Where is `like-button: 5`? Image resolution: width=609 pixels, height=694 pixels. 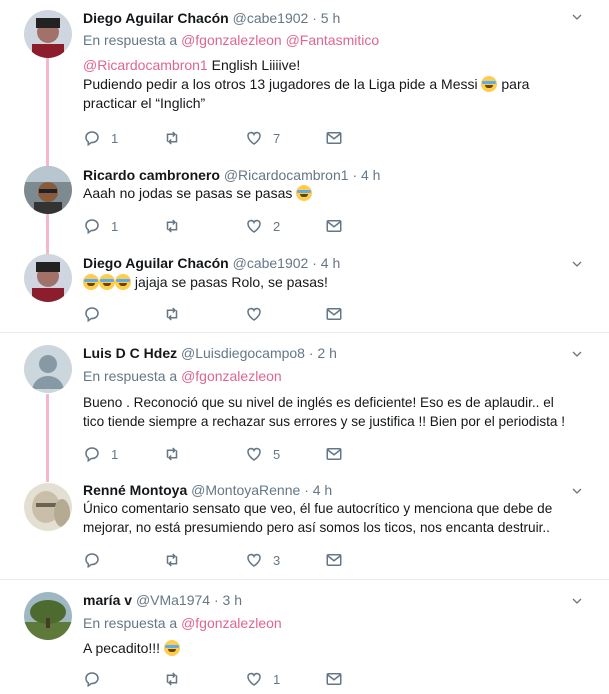 like-button: 5 is located at coordinates (262, 454).